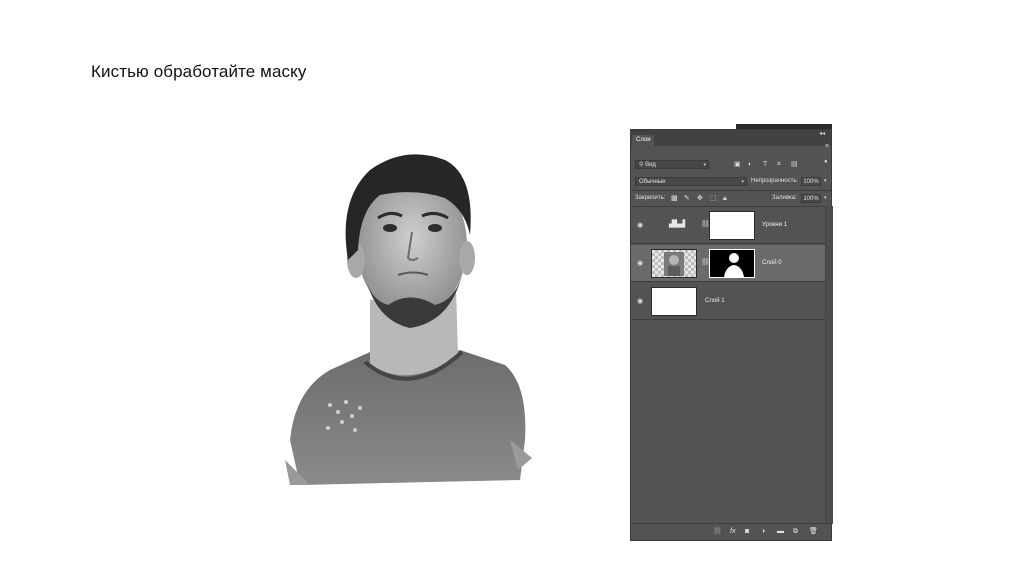  Describe the element at coordinates (827, 146) in the screenshot. I see `panel-menu-icon: ≡` at that location.